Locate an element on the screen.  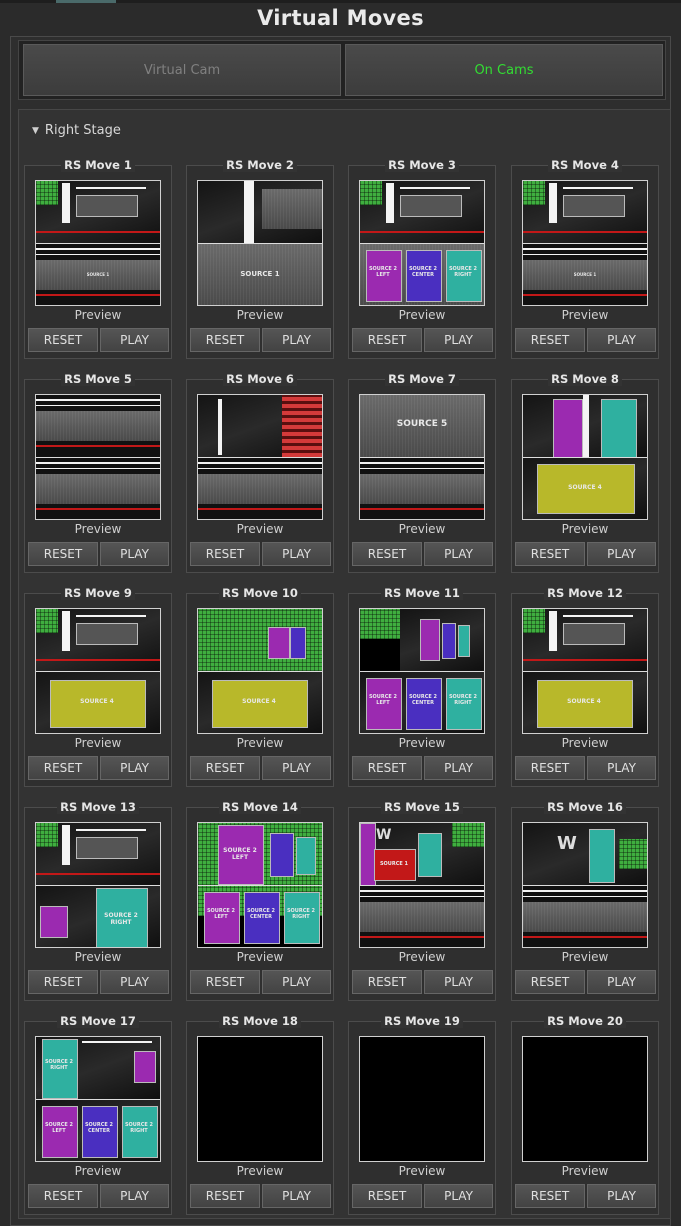
page-title: Virtual Moves is located at coordinates (340, 18).